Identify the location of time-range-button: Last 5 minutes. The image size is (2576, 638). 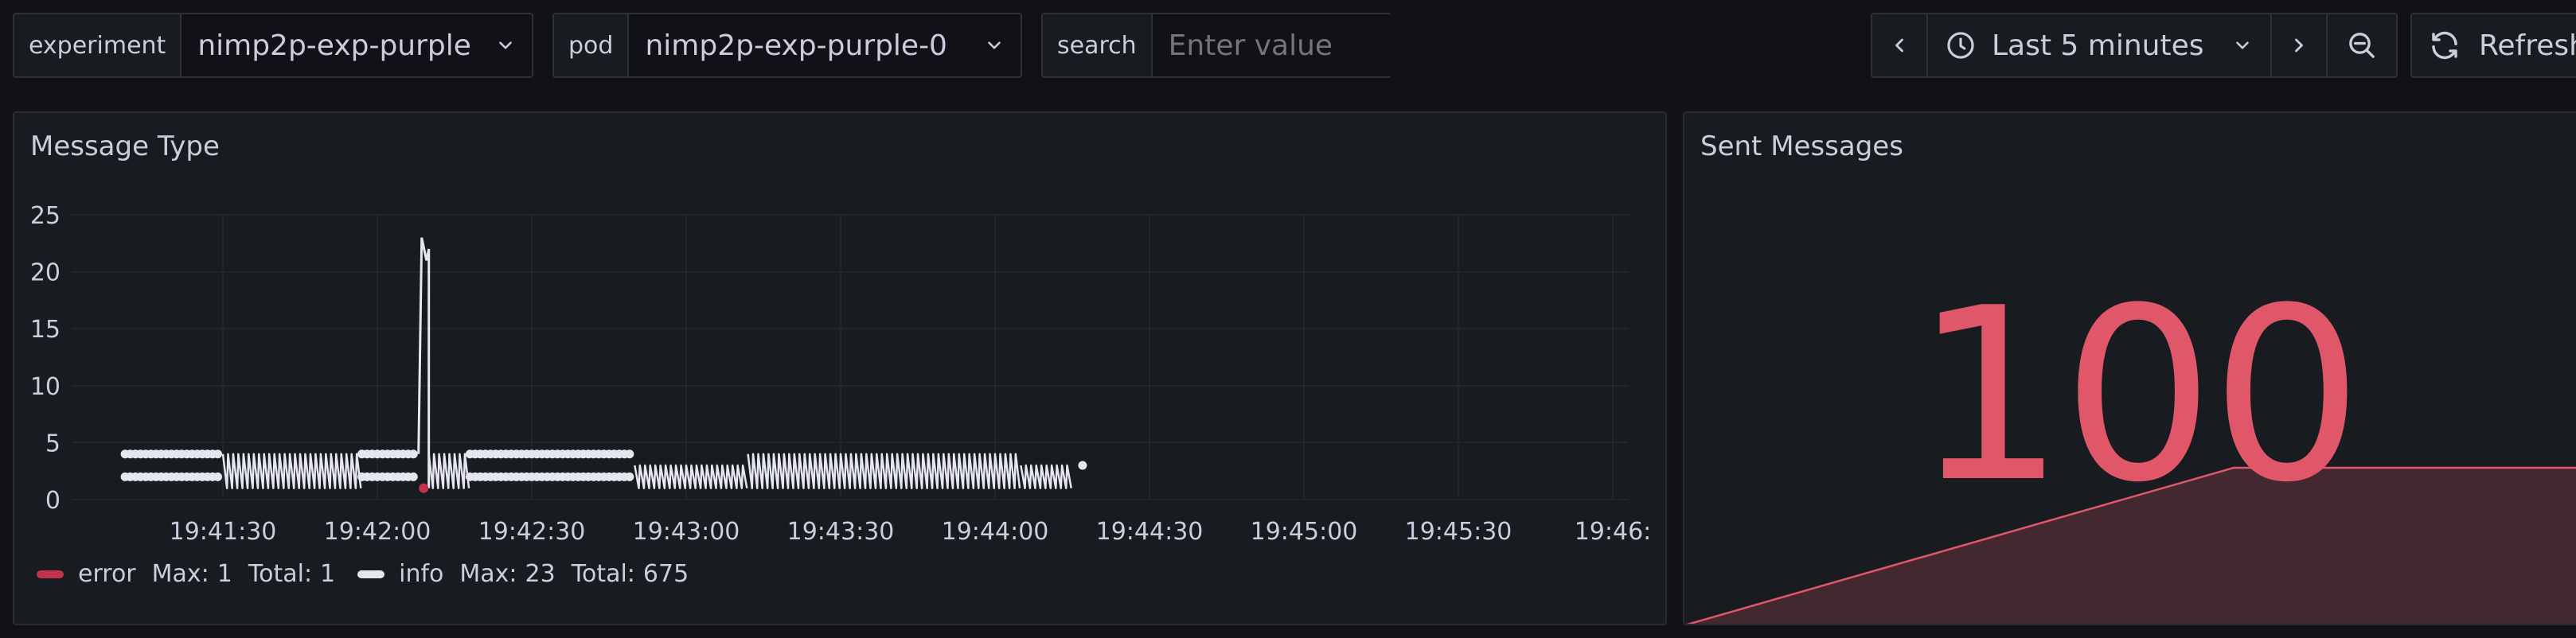
(2100, 45).